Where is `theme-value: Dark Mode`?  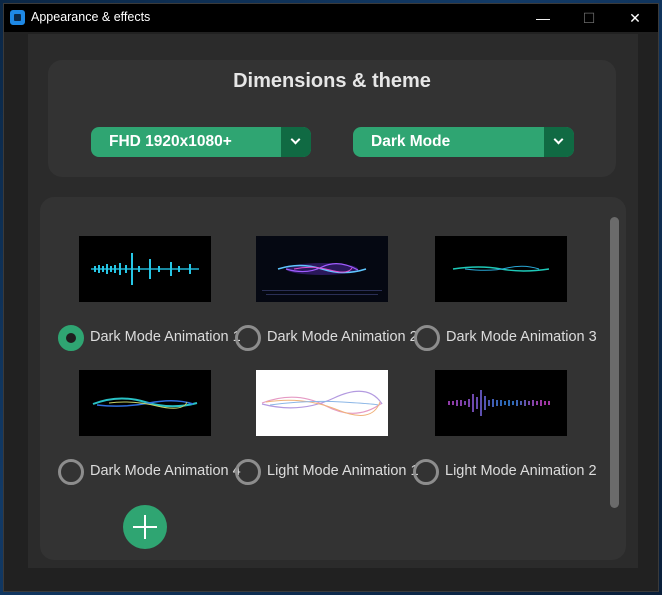
theme-value: Dark Mode is located at coordinates (411, 141).